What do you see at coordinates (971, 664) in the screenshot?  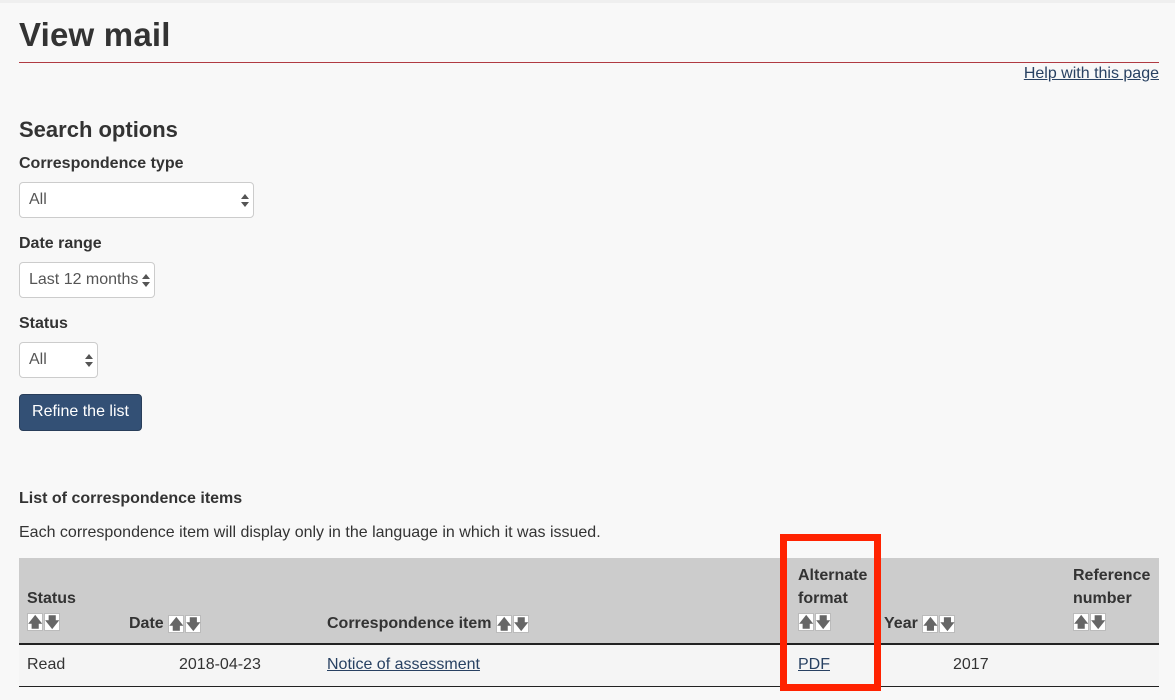 I see `cell-year: 2017` at bounding box center [971, 664].